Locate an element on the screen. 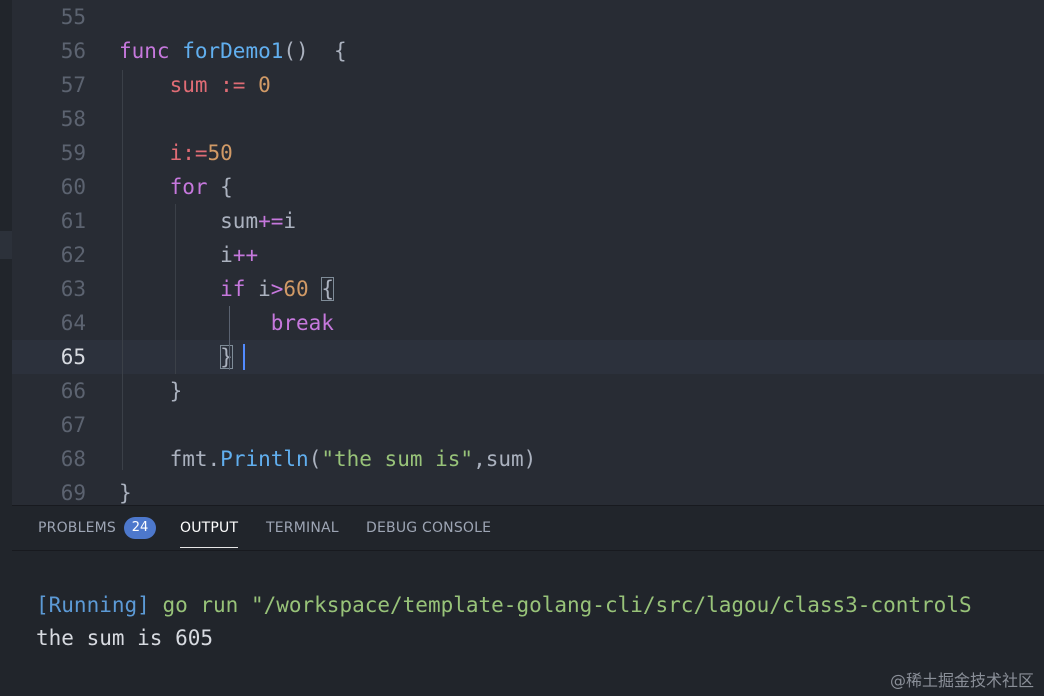 The width and height of the screenshot is (1044, 696). code-token: > is located at coordinates (277, 289).